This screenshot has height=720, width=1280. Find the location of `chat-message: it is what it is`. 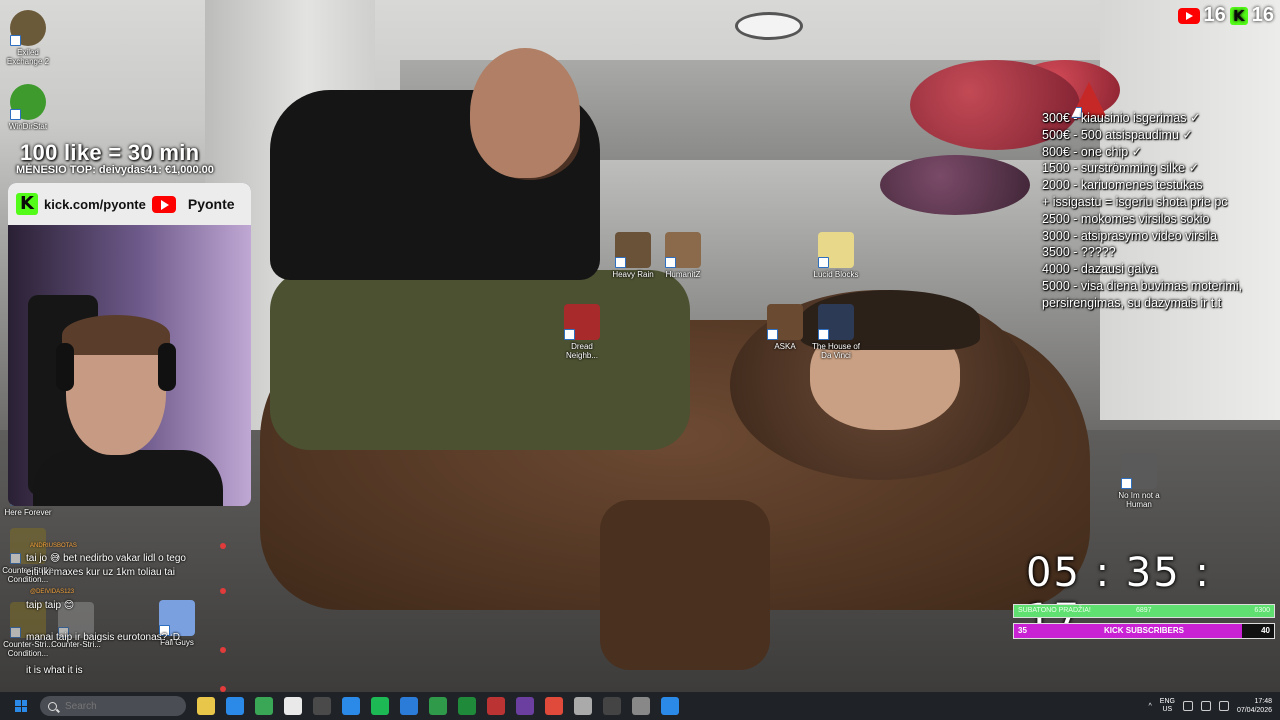

chat-message: it is what it is is located at coordinates (54, 670).